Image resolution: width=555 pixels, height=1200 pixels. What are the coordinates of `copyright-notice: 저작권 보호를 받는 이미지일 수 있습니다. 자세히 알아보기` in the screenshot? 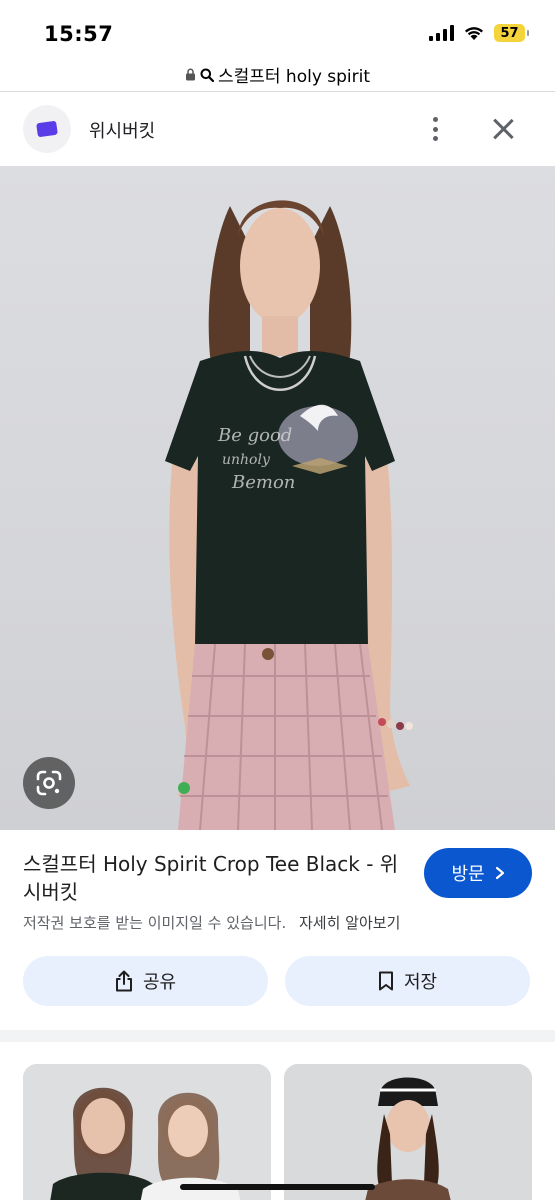 It's located at (211, 922).